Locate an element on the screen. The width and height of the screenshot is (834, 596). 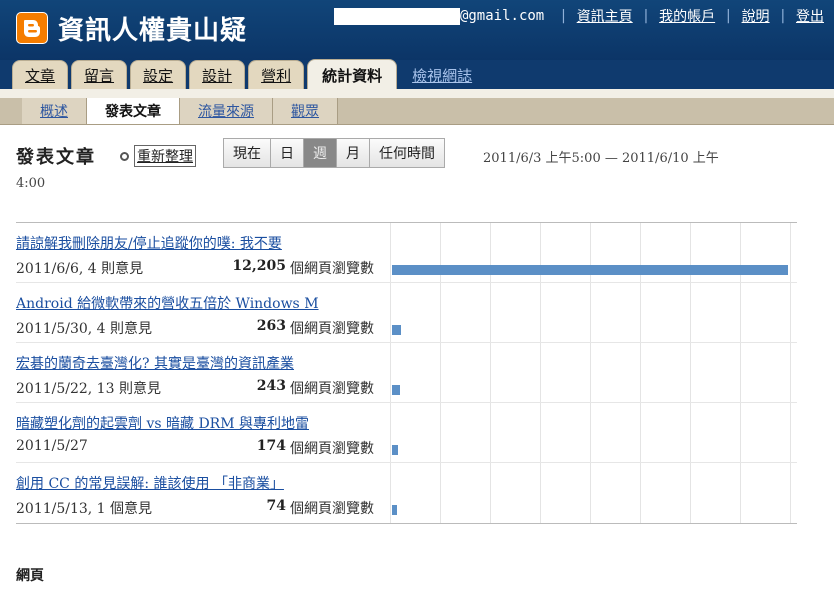
blogger-logo-icon is located at coordinates (32, 28).